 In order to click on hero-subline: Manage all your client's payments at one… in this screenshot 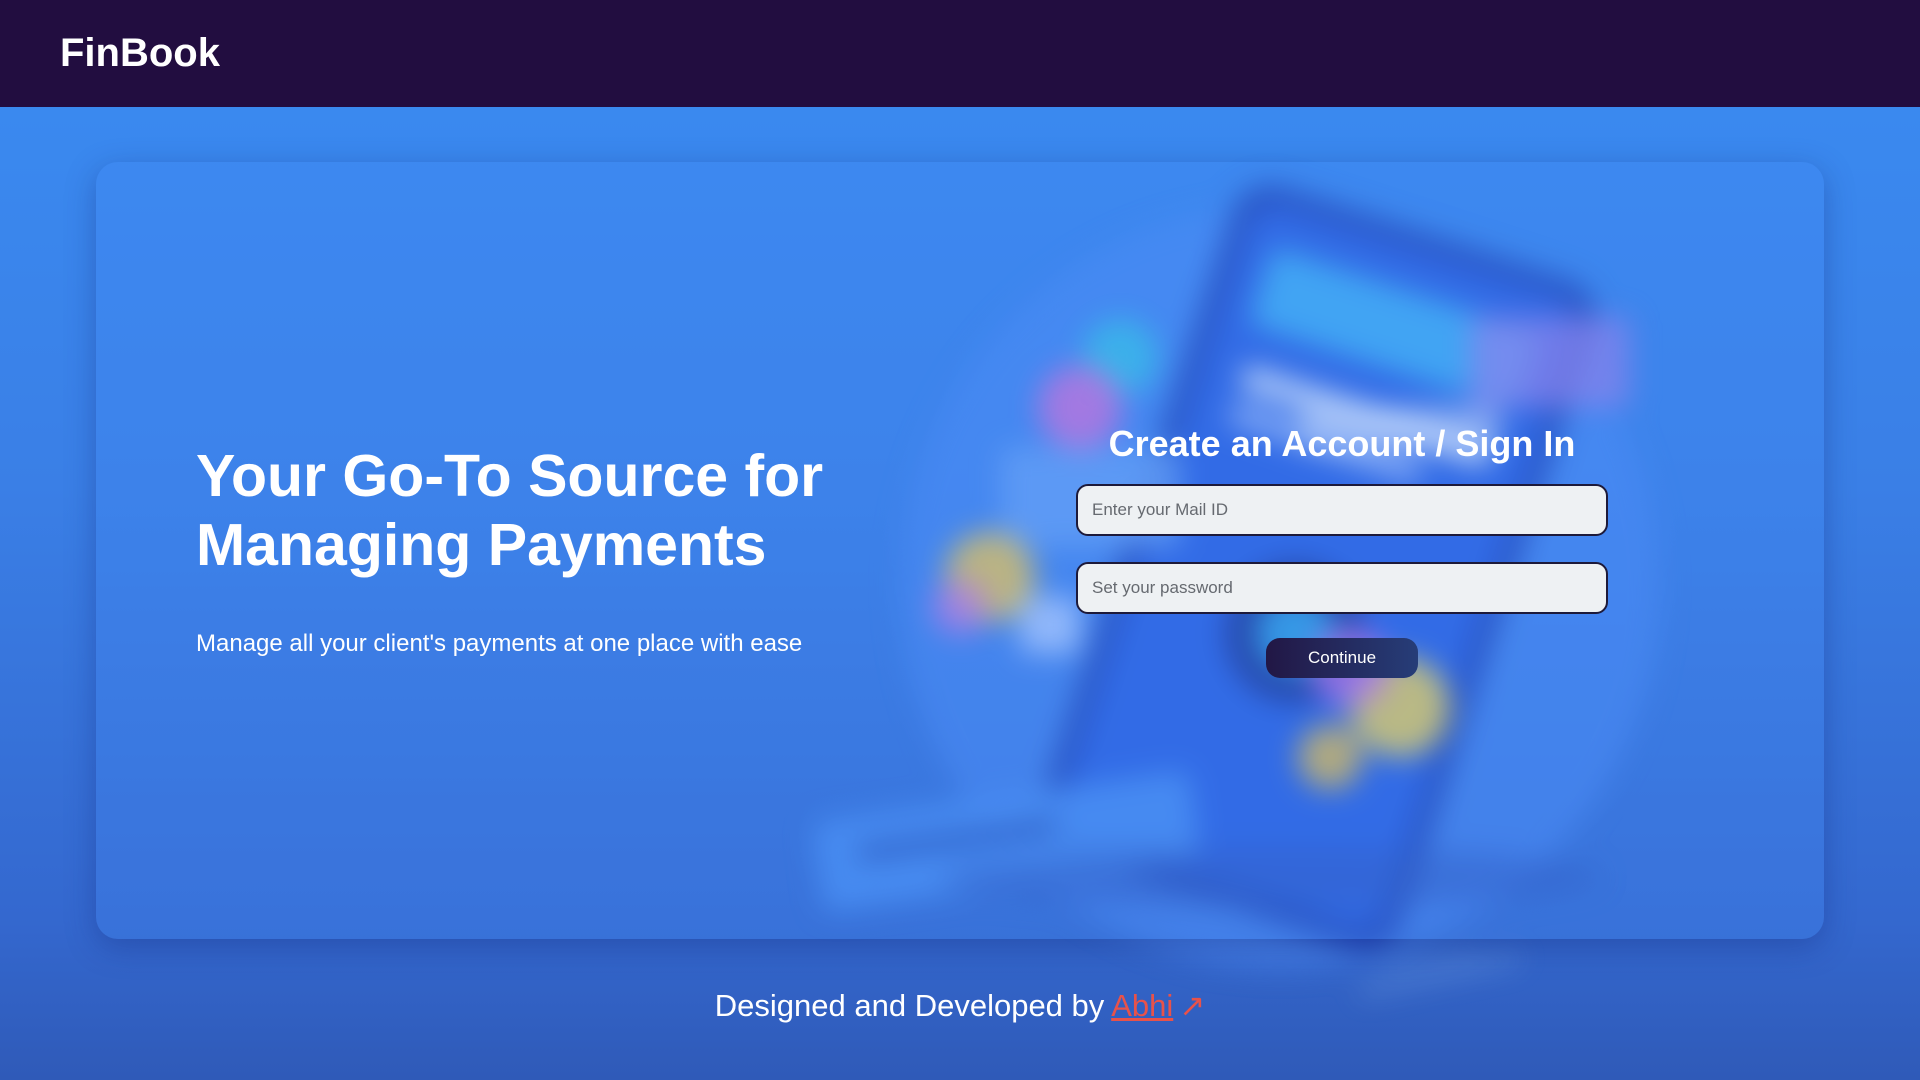, I will do `click(499, 643)`.